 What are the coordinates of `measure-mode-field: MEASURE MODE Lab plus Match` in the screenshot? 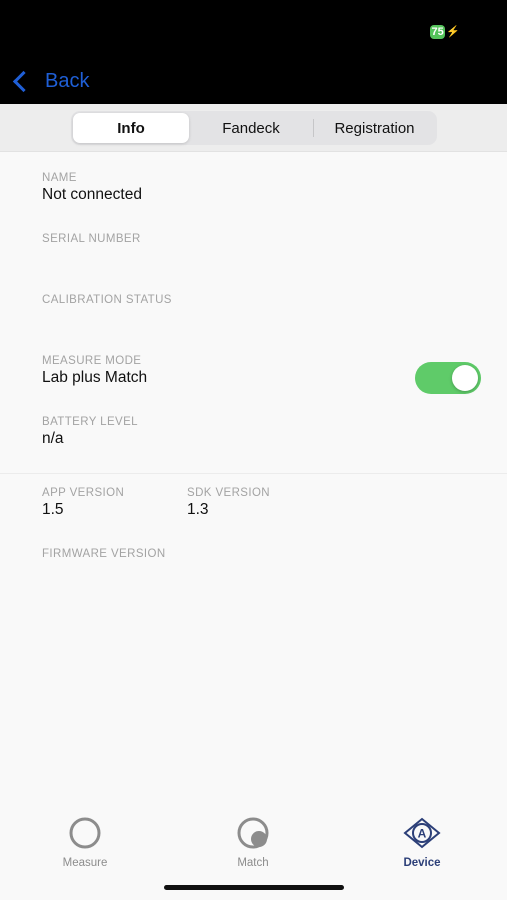 It's located at (94, 371).